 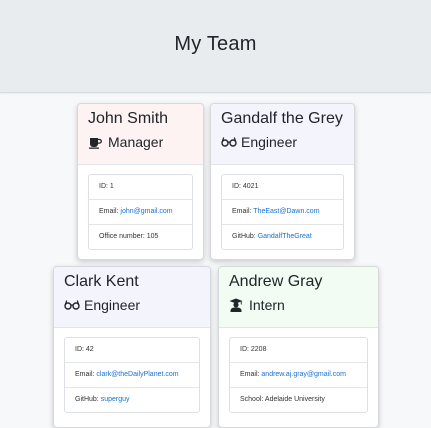 I want to click on employee-role: Manager, so click(x=125, y=142).